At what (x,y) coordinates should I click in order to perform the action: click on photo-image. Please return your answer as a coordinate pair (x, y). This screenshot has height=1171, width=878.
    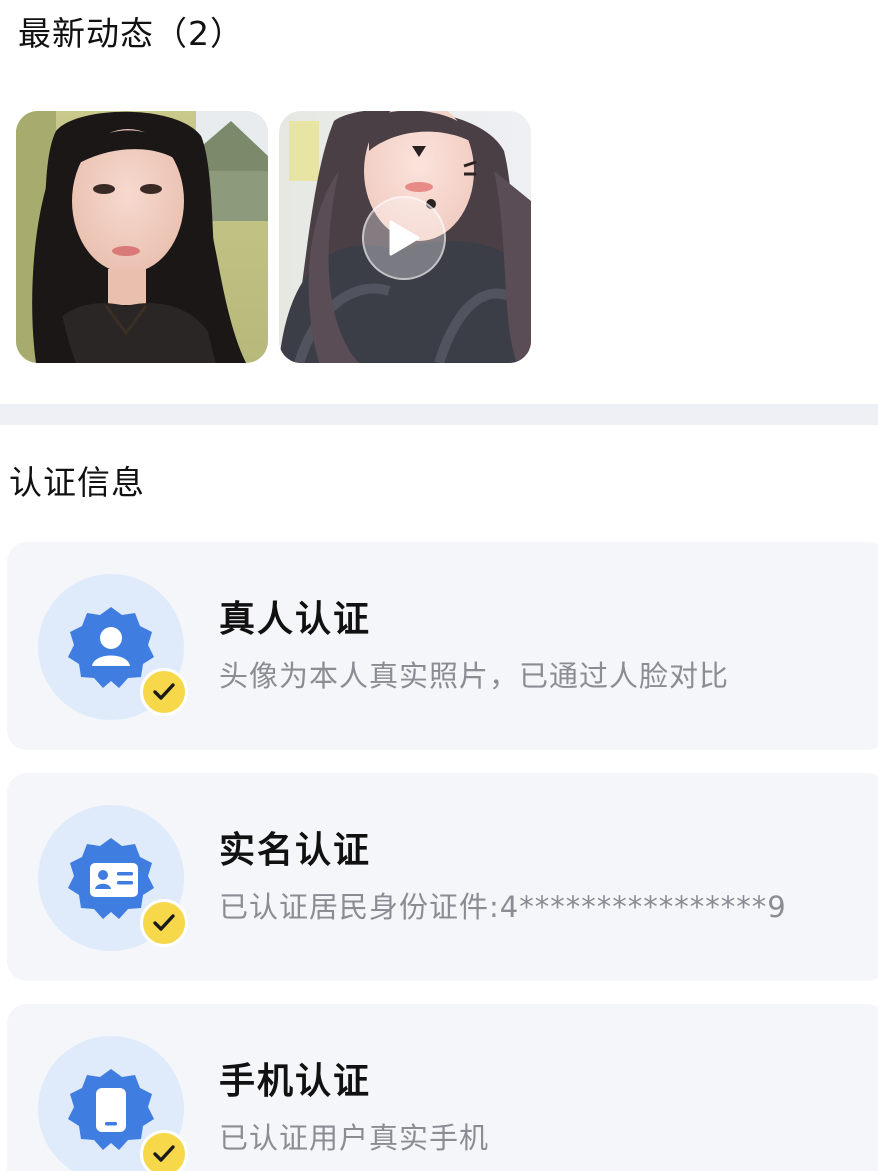
    Looking at the image, I should click on (142, 237).